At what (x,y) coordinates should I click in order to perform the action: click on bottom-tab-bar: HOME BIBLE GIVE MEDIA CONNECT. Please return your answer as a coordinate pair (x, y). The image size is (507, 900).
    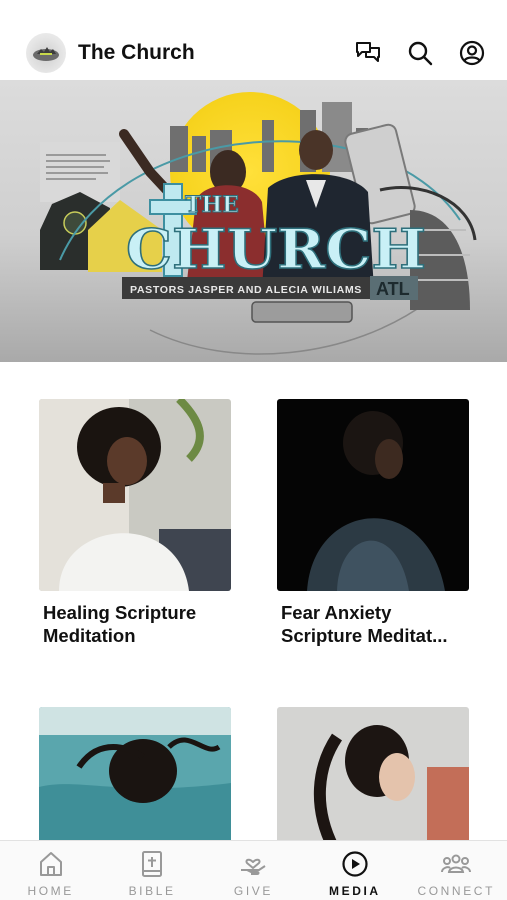
    Looking at the image, I should click on (253, 870).